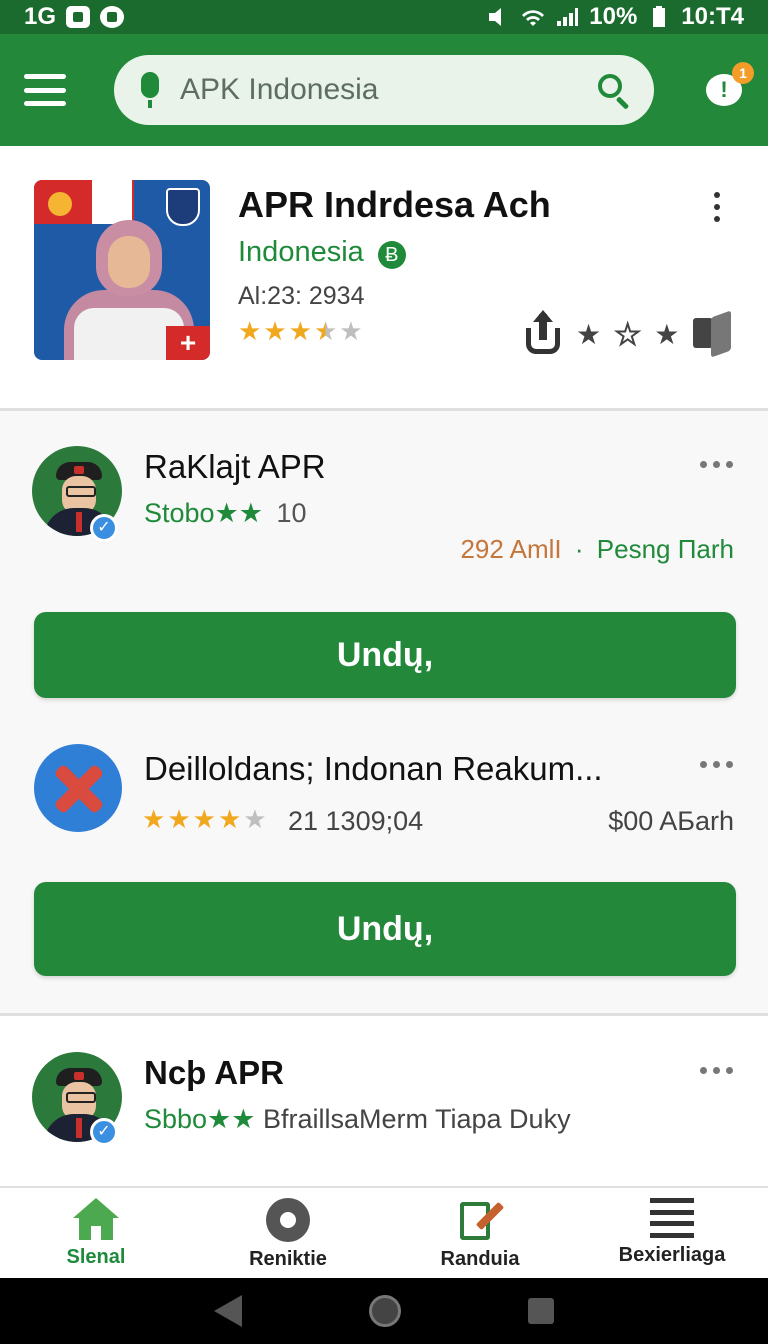  Describe the element at coordinates (388, 90) in the screenshot. I see `search-input` at that location.